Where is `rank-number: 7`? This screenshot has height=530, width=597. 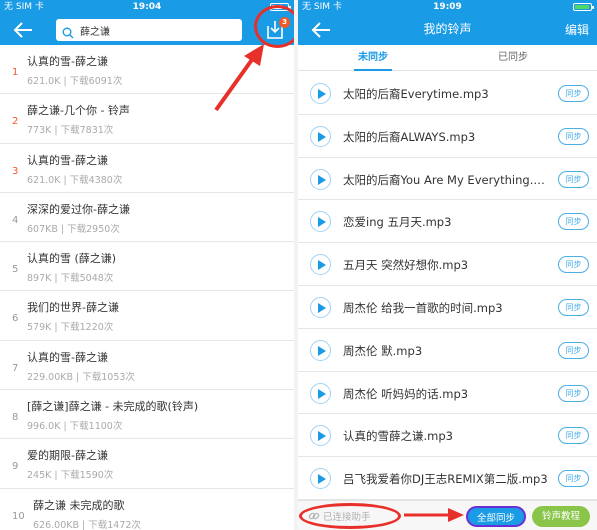
rank-number: 7 is located at coordinates (15, 368).